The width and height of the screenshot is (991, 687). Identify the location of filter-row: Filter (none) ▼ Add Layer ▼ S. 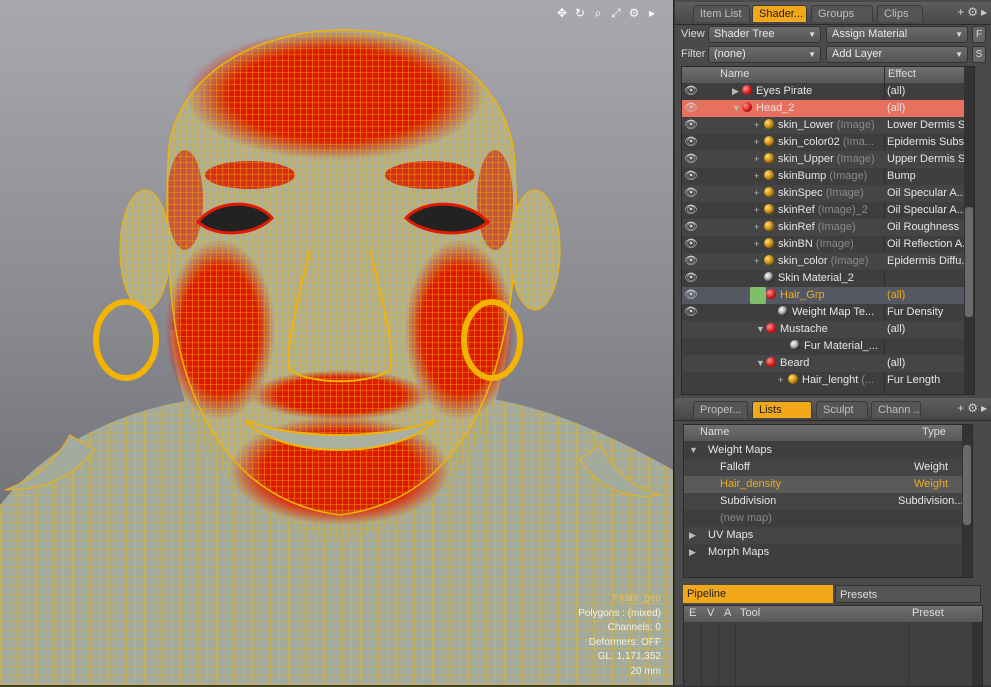
(833, 55).